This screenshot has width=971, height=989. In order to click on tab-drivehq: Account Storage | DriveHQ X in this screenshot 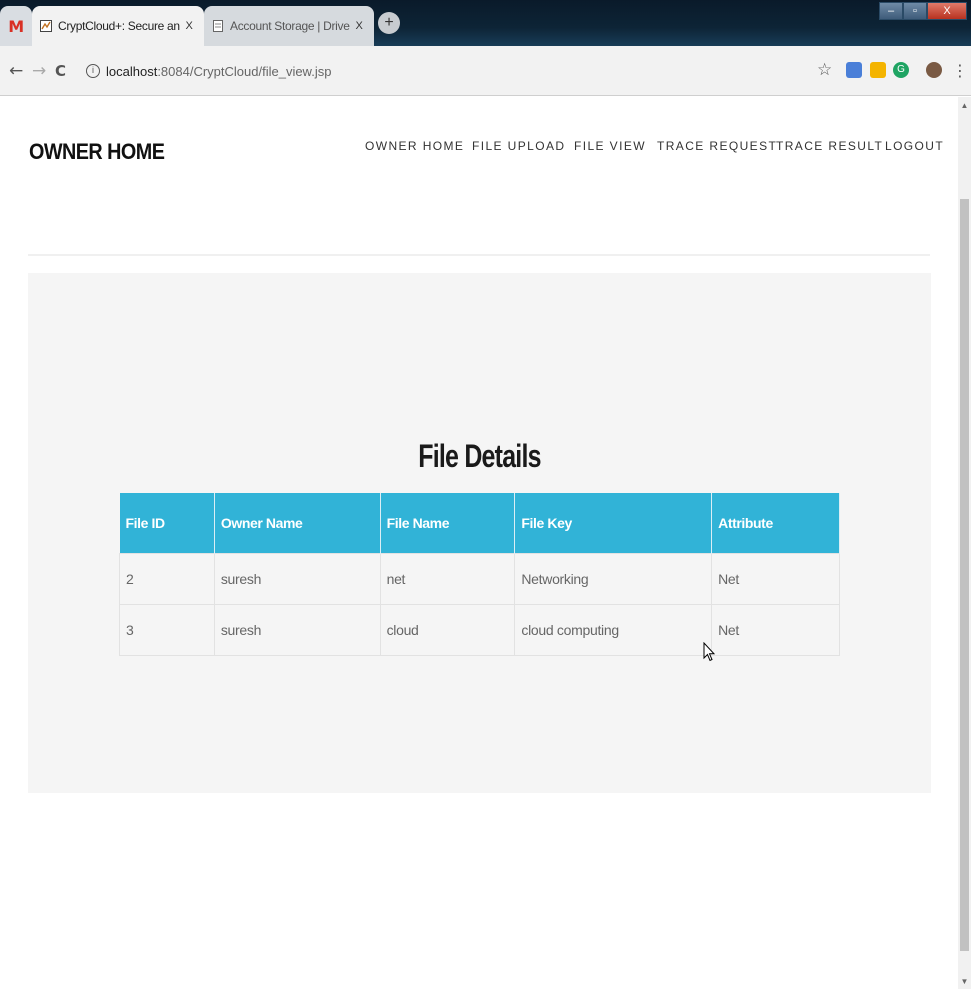, I will do `click(289, 26)`.